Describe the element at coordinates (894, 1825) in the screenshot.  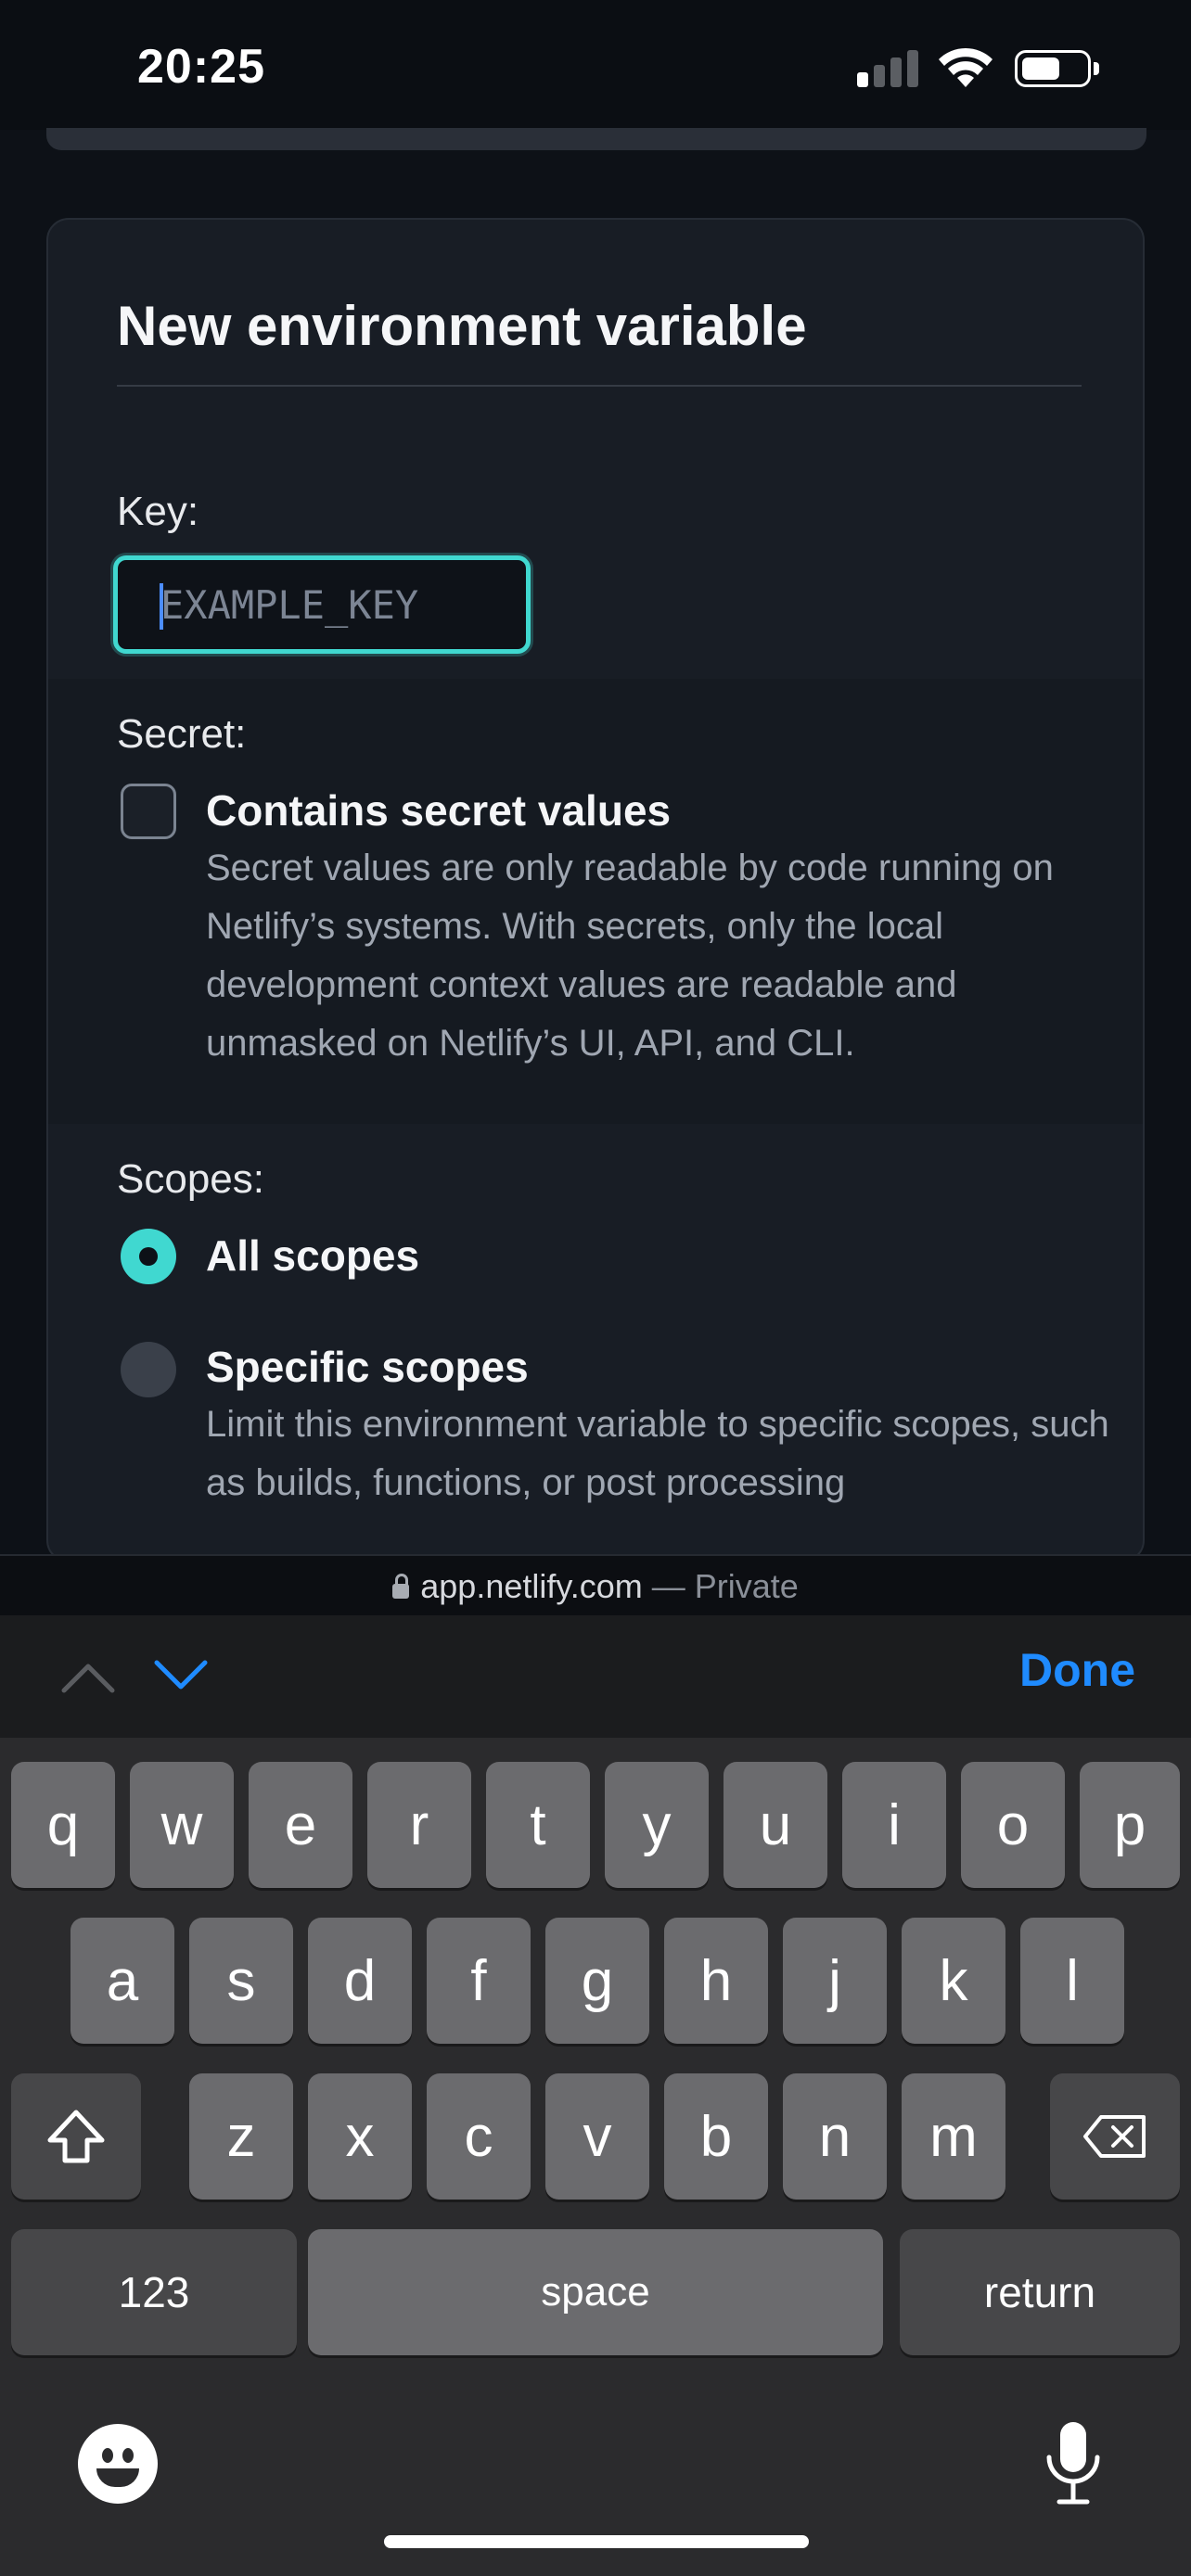
I see `key-i: i` at that location.